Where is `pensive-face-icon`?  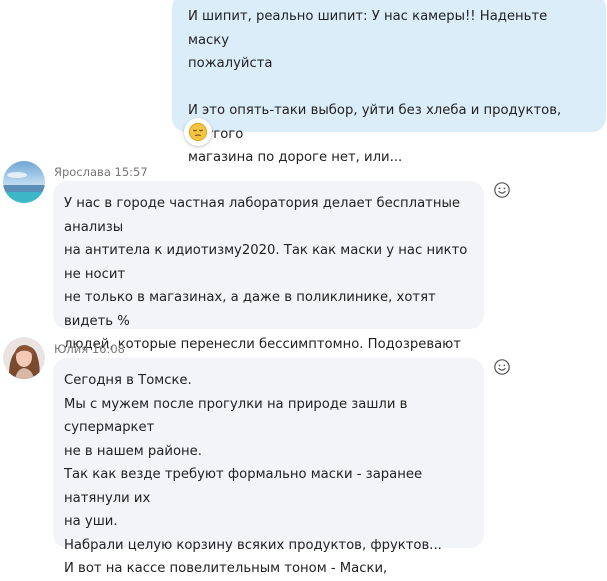
pensive-face-icon is located at coordinates (198, 132).